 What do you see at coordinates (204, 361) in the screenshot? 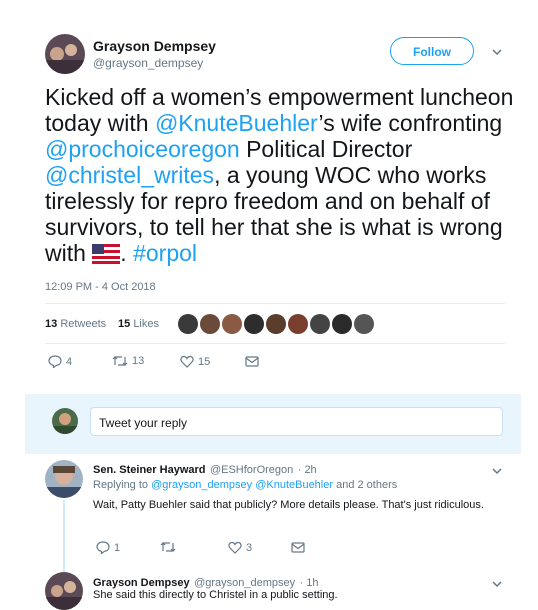
I see `like-count: 15` at bounding box center [204, 361].